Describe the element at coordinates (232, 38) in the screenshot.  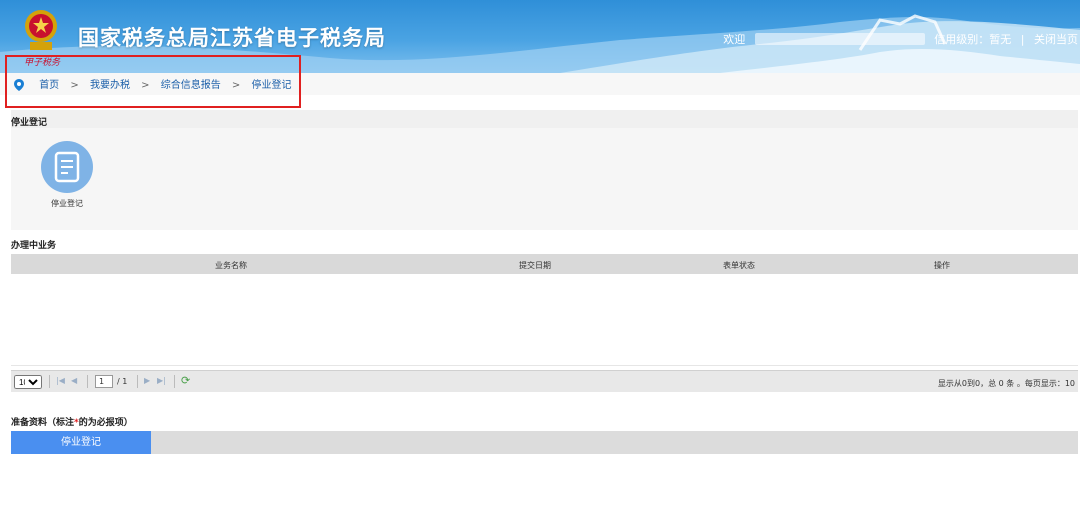
I see `site-title: 国家税务总局江苏省电子税务局` at that location.